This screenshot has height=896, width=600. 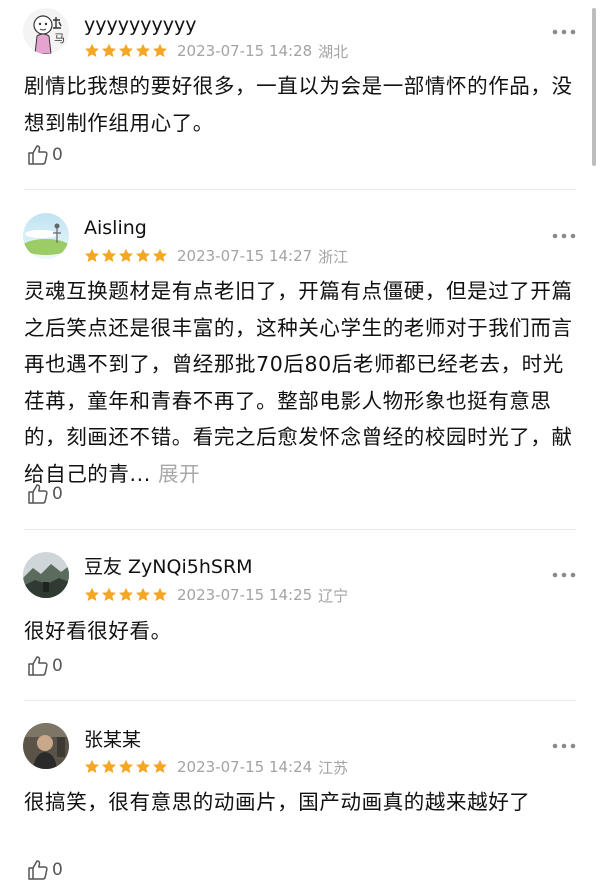 I want to click on comment-location: 浙江, so click(x=333, y=256).